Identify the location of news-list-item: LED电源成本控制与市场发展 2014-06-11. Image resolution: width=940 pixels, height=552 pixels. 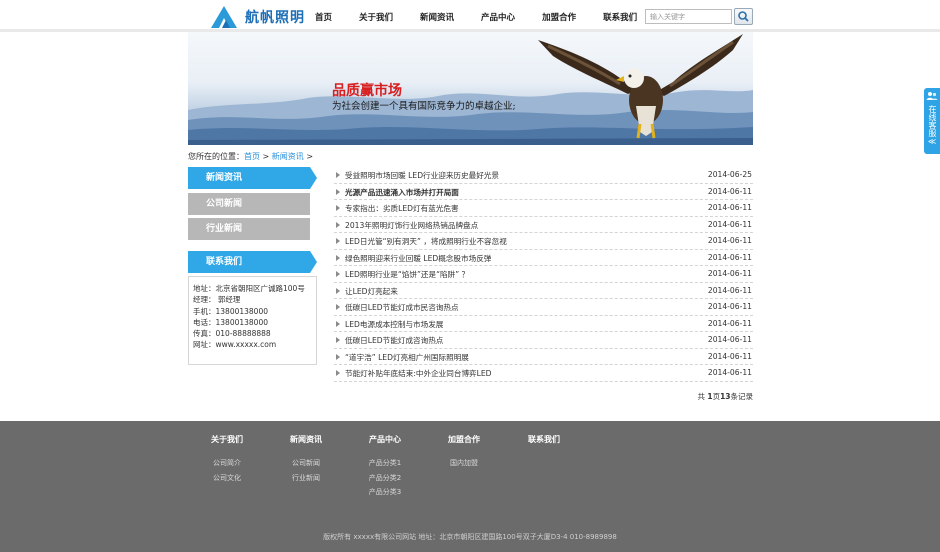
(543, 324).